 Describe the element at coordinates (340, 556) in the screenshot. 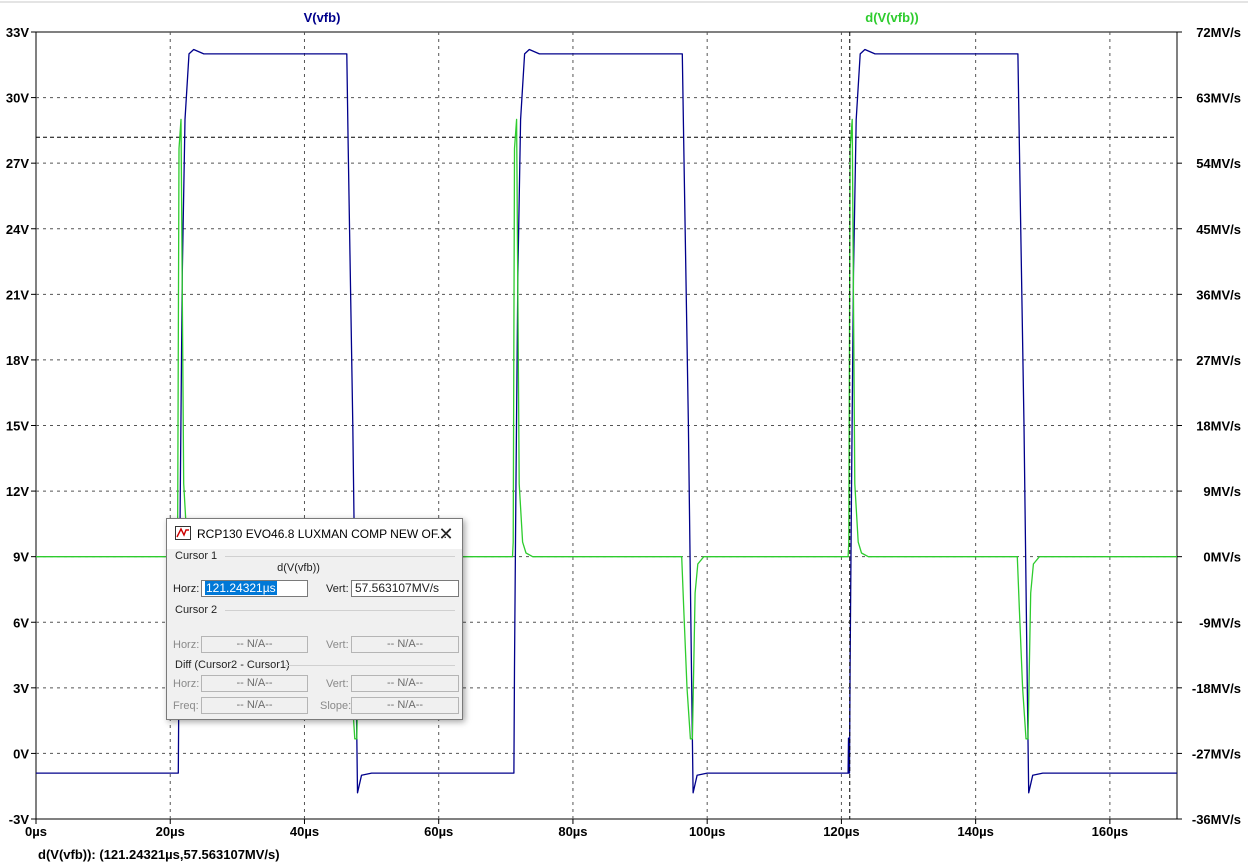

I see `cursor1-group-line` at that location.